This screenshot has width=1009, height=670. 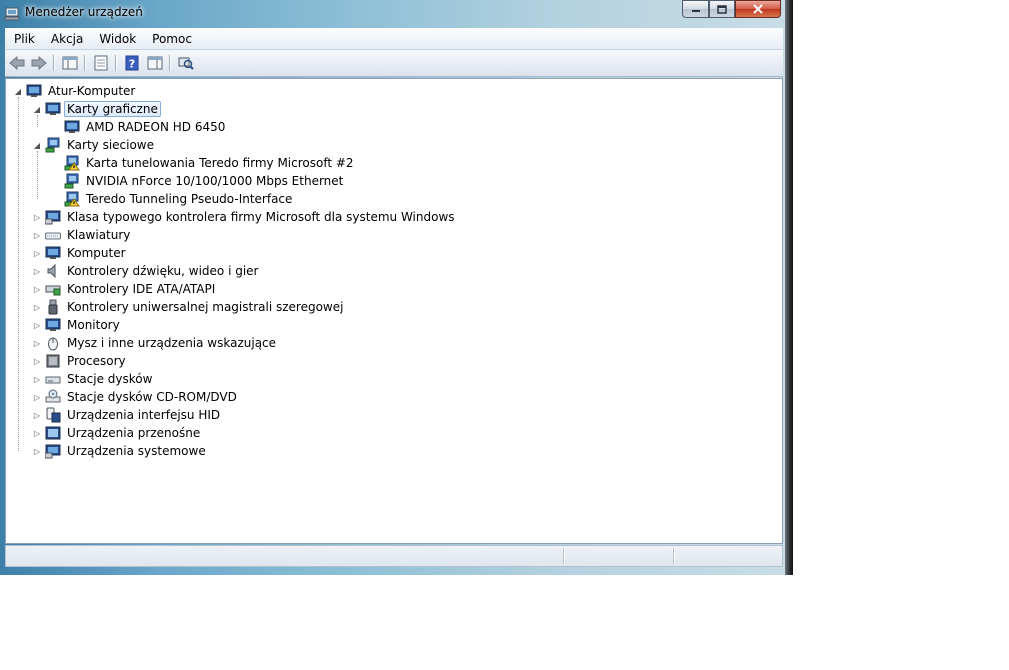 I want to click on tree-root-computer: ◢ Atur-Komputer, so click(x=75, y=91).